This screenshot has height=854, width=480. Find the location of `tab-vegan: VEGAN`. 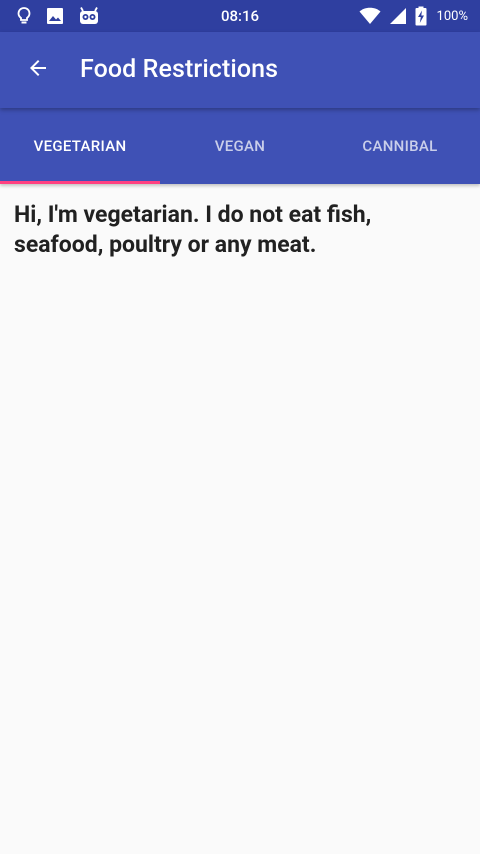

tab-vegan: VEGAN is located at coordinates (240, 146).